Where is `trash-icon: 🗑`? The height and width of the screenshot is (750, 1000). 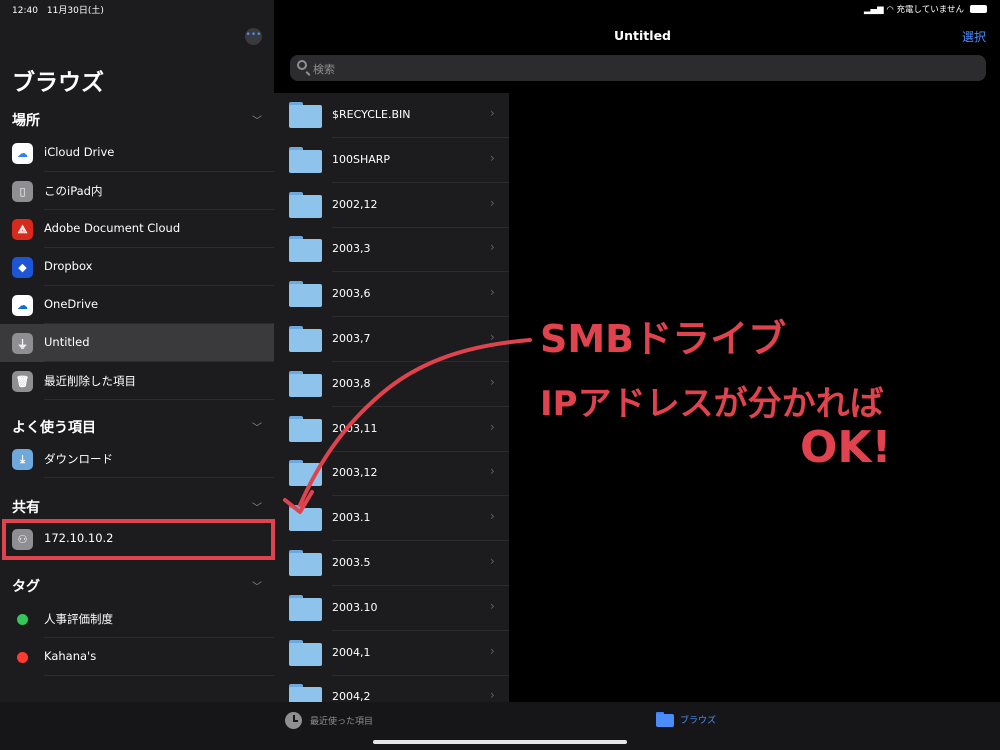 trash-icon: 🗑 is located at coordinates (22, 381).